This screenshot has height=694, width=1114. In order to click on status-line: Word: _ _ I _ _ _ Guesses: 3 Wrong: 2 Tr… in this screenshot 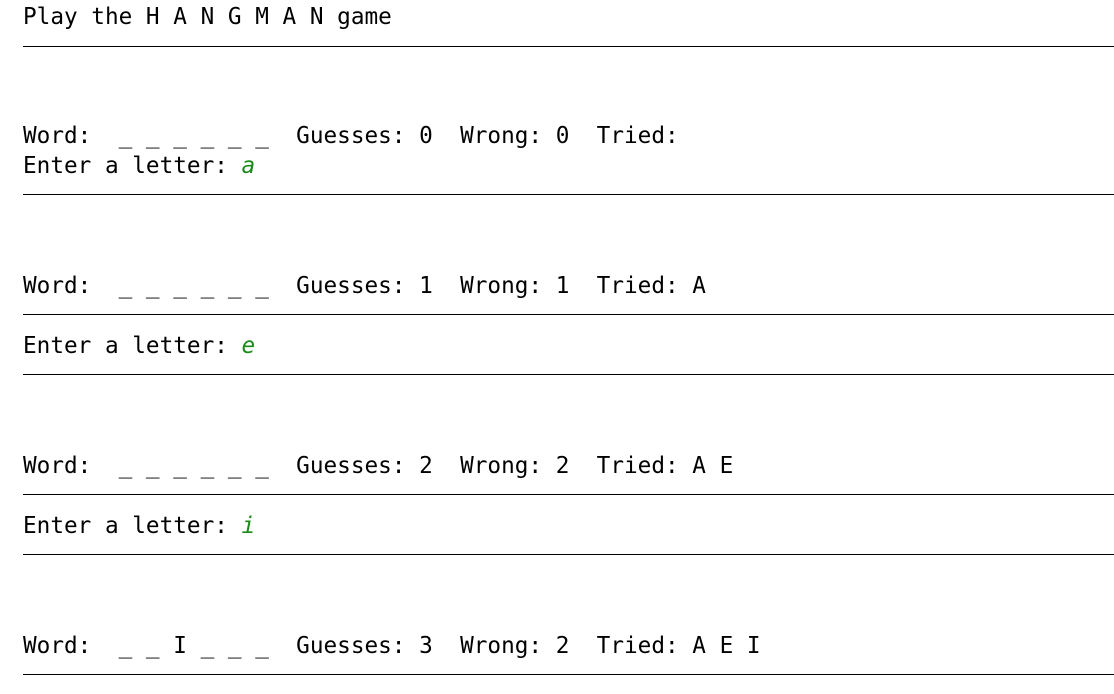, I will do `click(392, 646)`.